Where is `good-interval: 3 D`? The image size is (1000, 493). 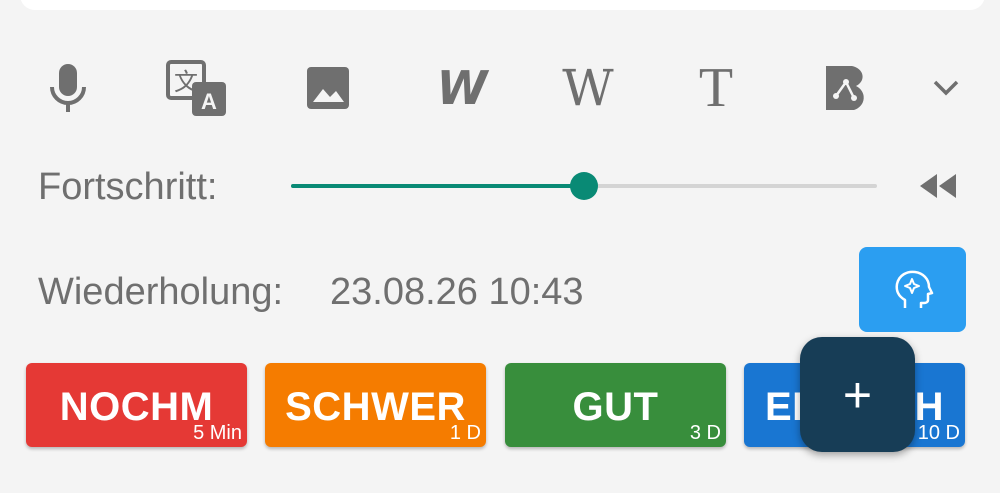
good-interval: 3 D is located at coordinates (705, 433).